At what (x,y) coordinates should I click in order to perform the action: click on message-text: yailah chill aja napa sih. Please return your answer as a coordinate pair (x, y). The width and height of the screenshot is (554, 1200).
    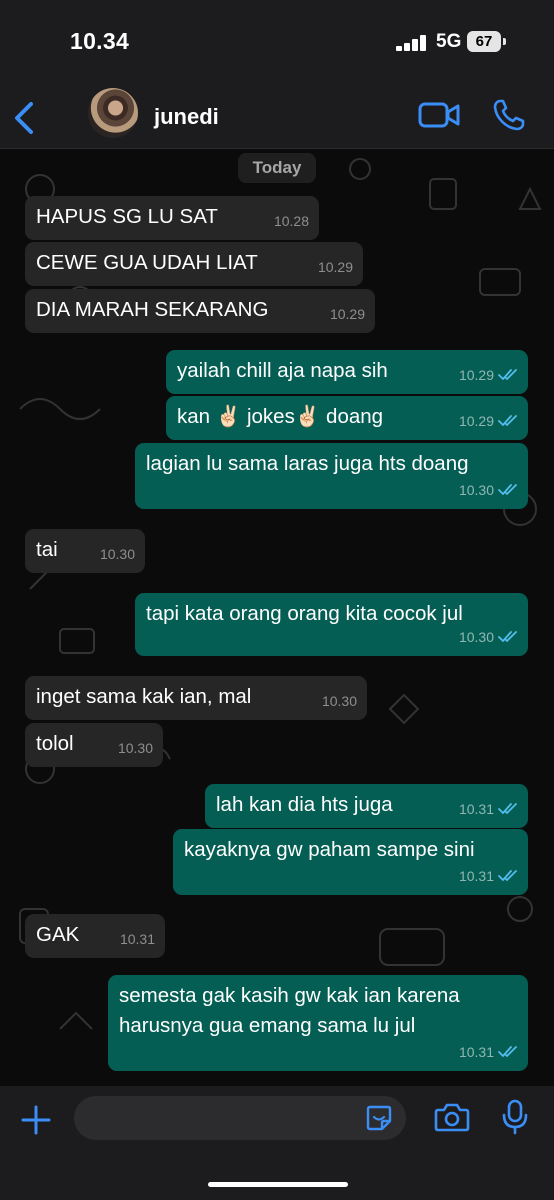
    Looking at the image, I should click on (282, 370).